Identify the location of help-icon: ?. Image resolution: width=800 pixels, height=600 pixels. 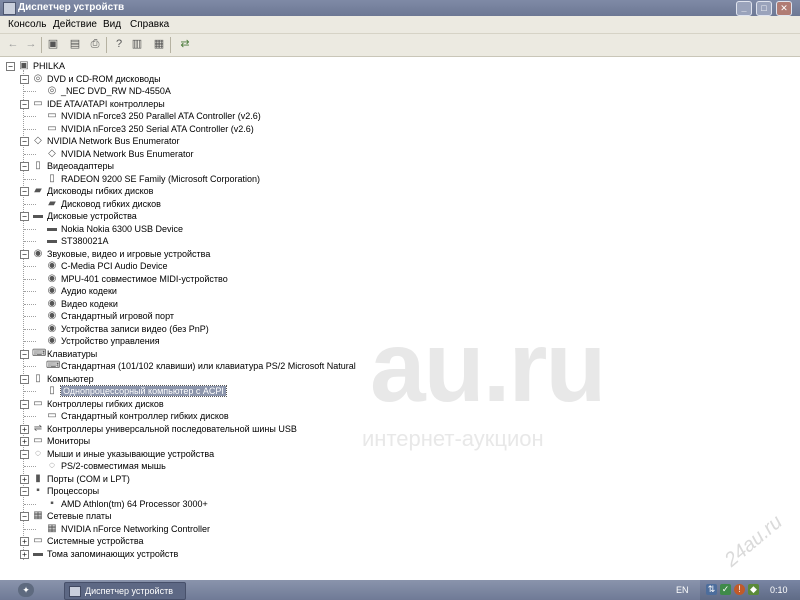
(119, 44).